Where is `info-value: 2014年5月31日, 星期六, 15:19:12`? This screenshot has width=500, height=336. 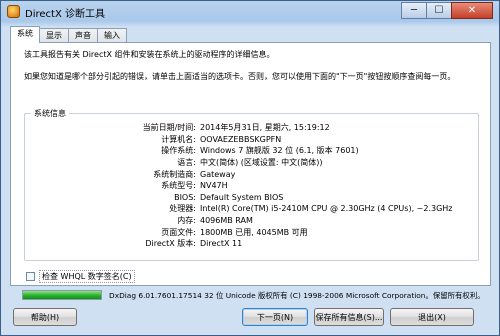 info-value: 2014年5月31日, 星期六, 15:19:12 is located at coordinates (265, 128).